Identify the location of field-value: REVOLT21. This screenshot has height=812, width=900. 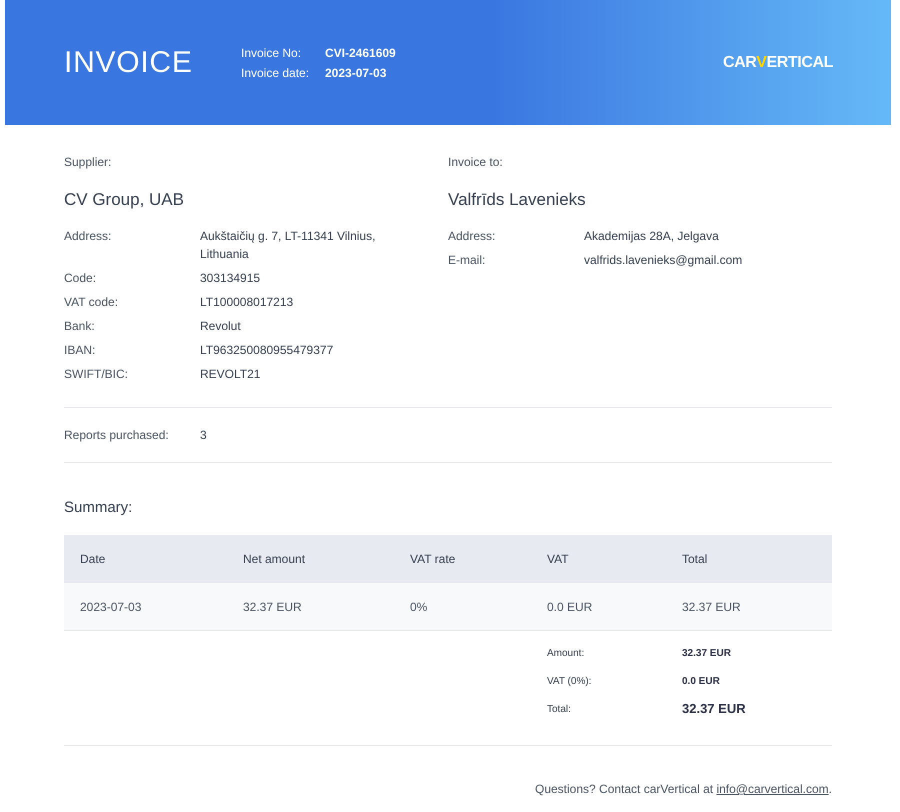
(231, 374).